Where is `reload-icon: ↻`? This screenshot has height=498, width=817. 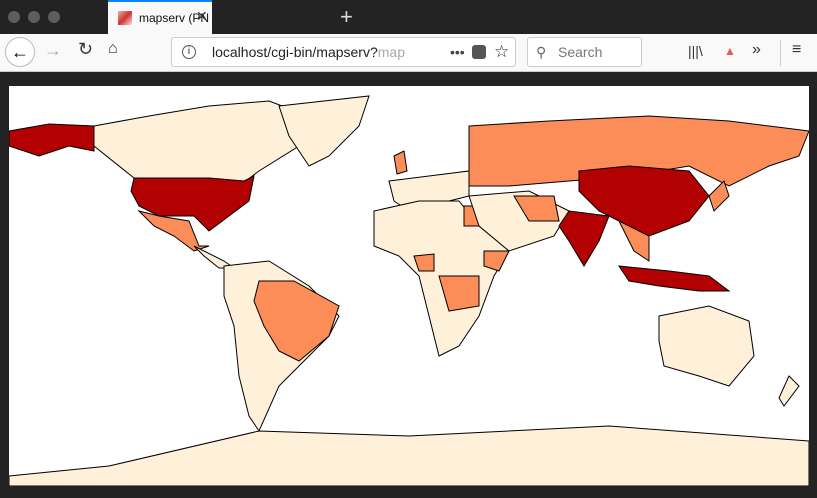 reload-icon: ↻ is located at coordinates (85, 49).